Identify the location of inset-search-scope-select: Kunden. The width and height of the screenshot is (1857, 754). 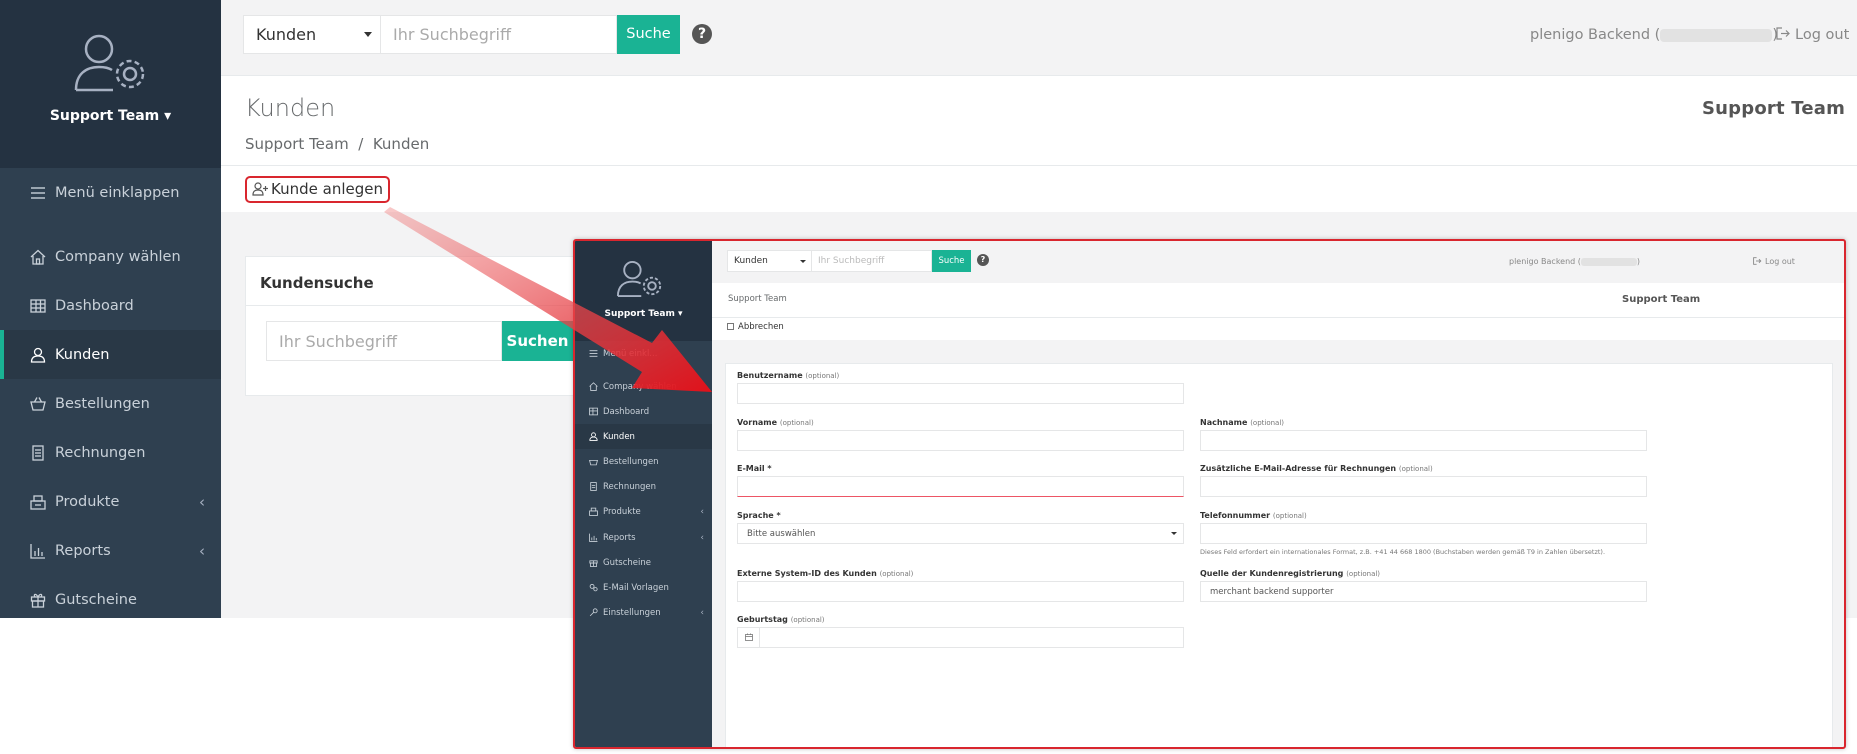
(769, 261).